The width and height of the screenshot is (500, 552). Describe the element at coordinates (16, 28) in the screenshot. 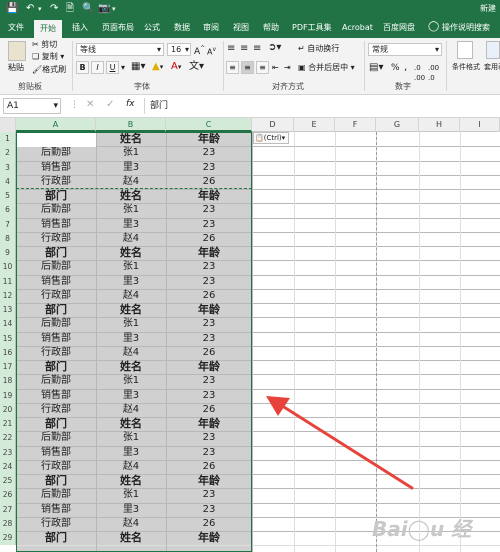

I see `tab-file: 文件` at that location.